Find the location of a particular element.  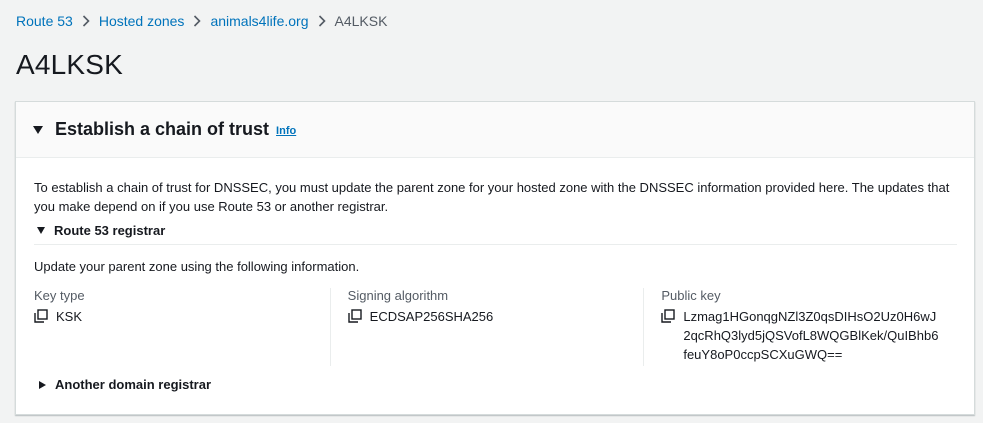

signing-algorithm-value: ECDSAP256SHA256 is located at coordinates (431, 316).